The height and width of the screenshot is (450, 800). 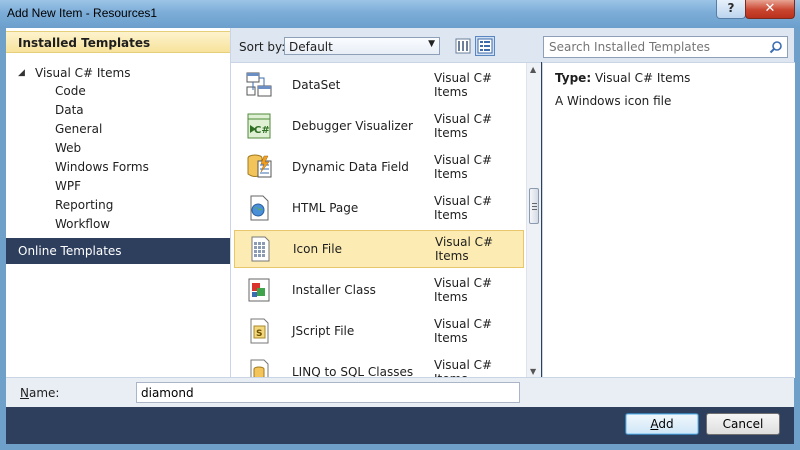 I want to click on sort-by-value: Default, so click(x=311, y=47).